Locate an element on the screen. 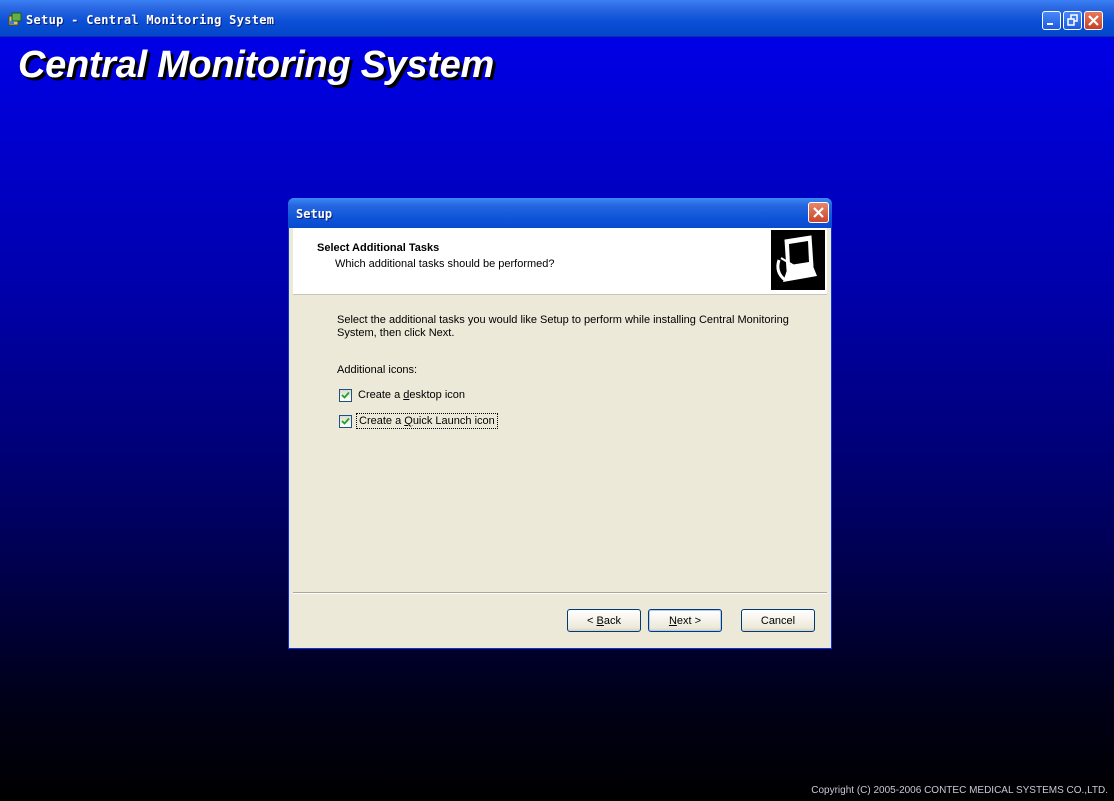 The width and height of the screenshot is (1114, 801). computer-install-icon is located at coordinates (798, 260).